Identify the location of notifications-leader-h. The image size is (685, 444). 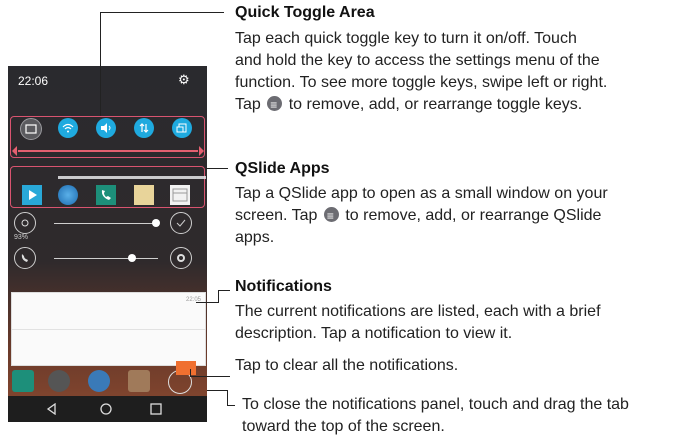
(224, 290).